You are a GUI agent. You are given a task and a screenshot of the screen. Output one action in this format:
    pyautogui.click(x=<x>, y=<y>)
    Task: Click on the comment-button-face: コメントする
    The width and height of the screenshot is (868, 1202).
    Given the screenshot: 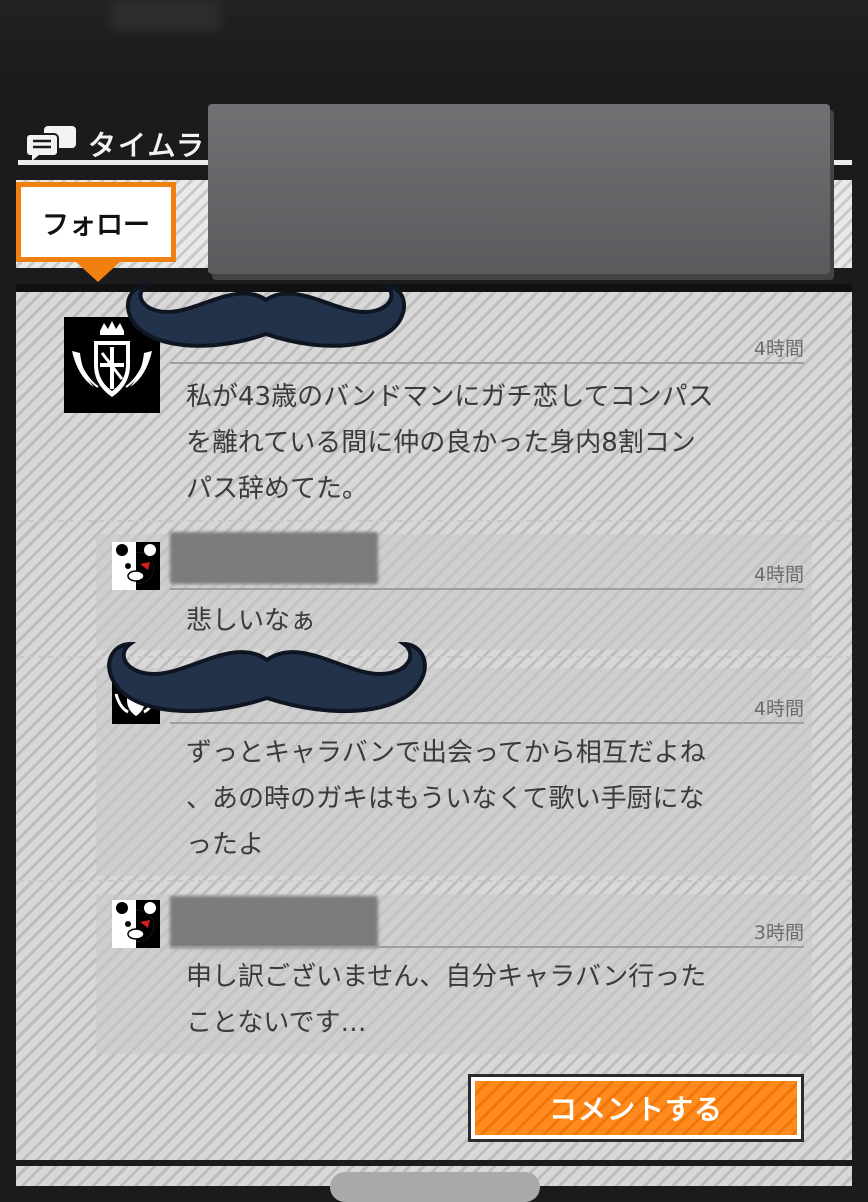 What is the action you would take?
    pyautogui.click(x=636, y=1108)
    